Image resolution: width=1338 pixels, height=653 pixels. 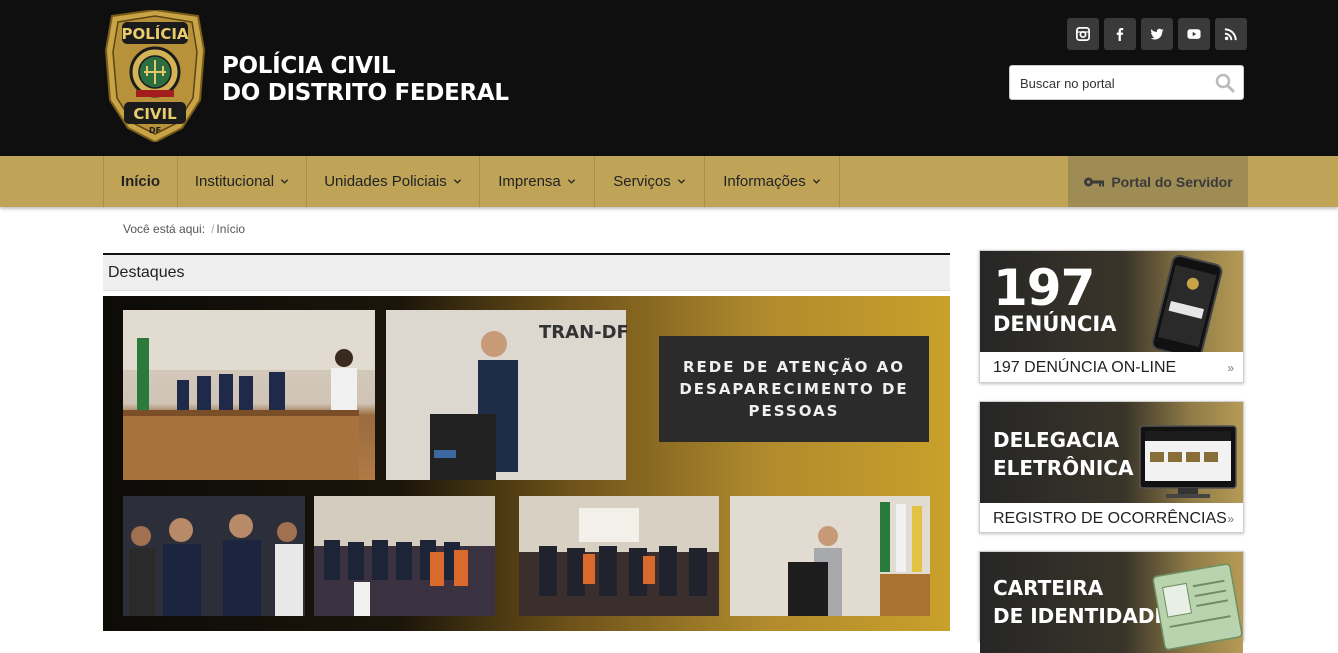 What do you see at coordinates (1055, 324) in the screenshot?
I see `card-197-subtitle: DENÚNCIA` at bounding box center [1055, 324].